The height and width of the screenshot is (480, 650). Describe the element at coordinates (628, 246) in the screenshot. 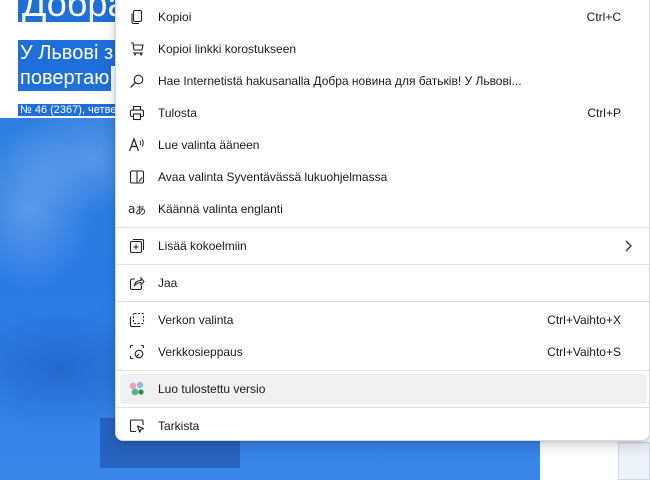

I see `chevron-right-icon` at that location.